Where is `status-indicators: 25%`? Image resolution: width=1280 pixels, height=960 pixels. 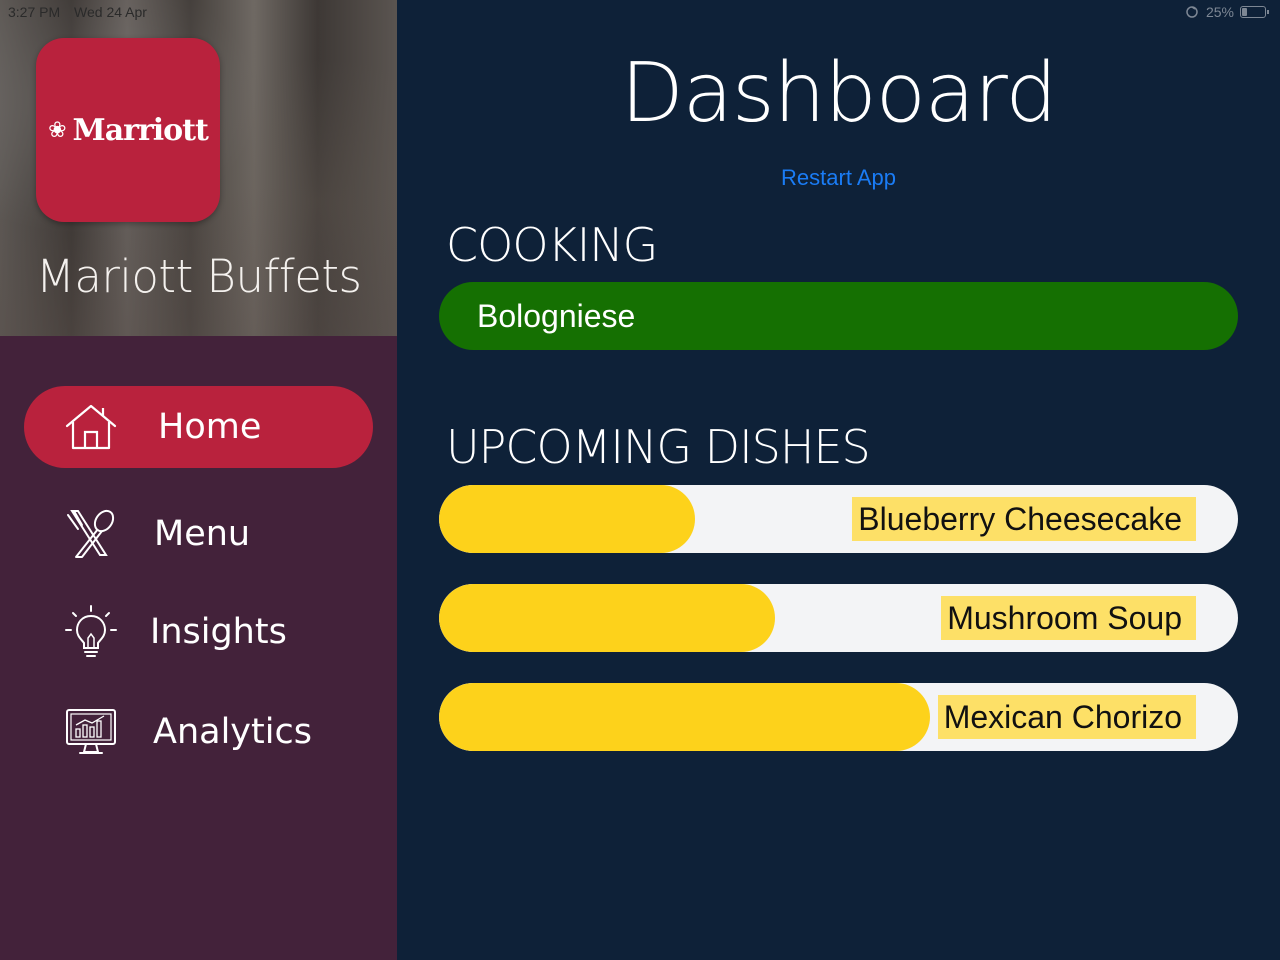
status-indicators: 25% is located at coordinates (1226, 12).